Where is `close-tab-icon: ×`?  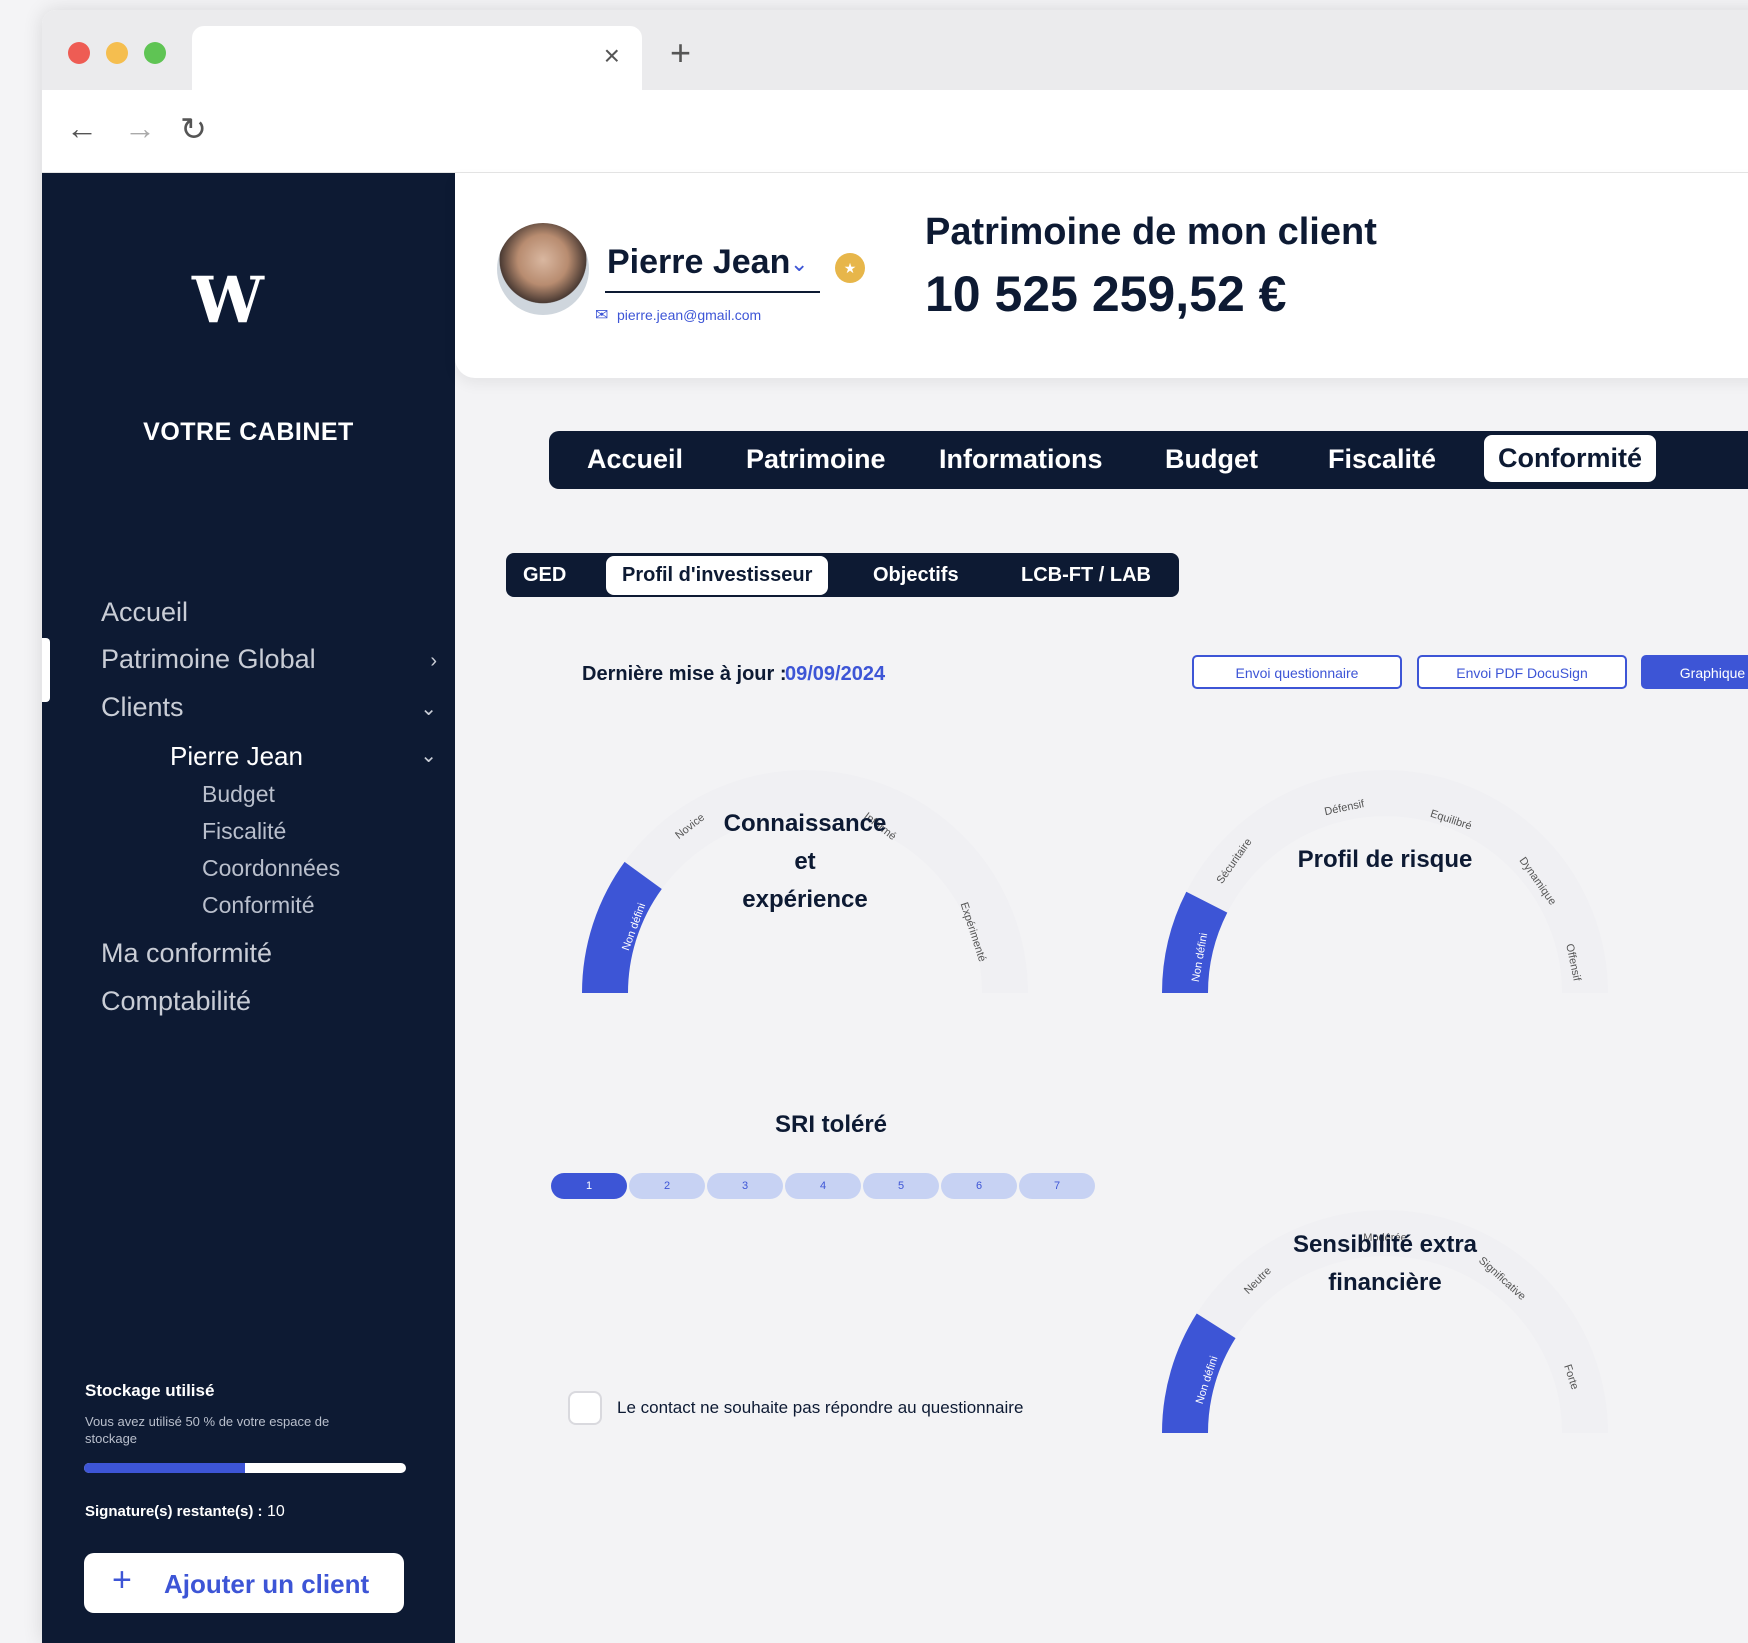 close-tab-icon: × is located at coordinates (612, 56).